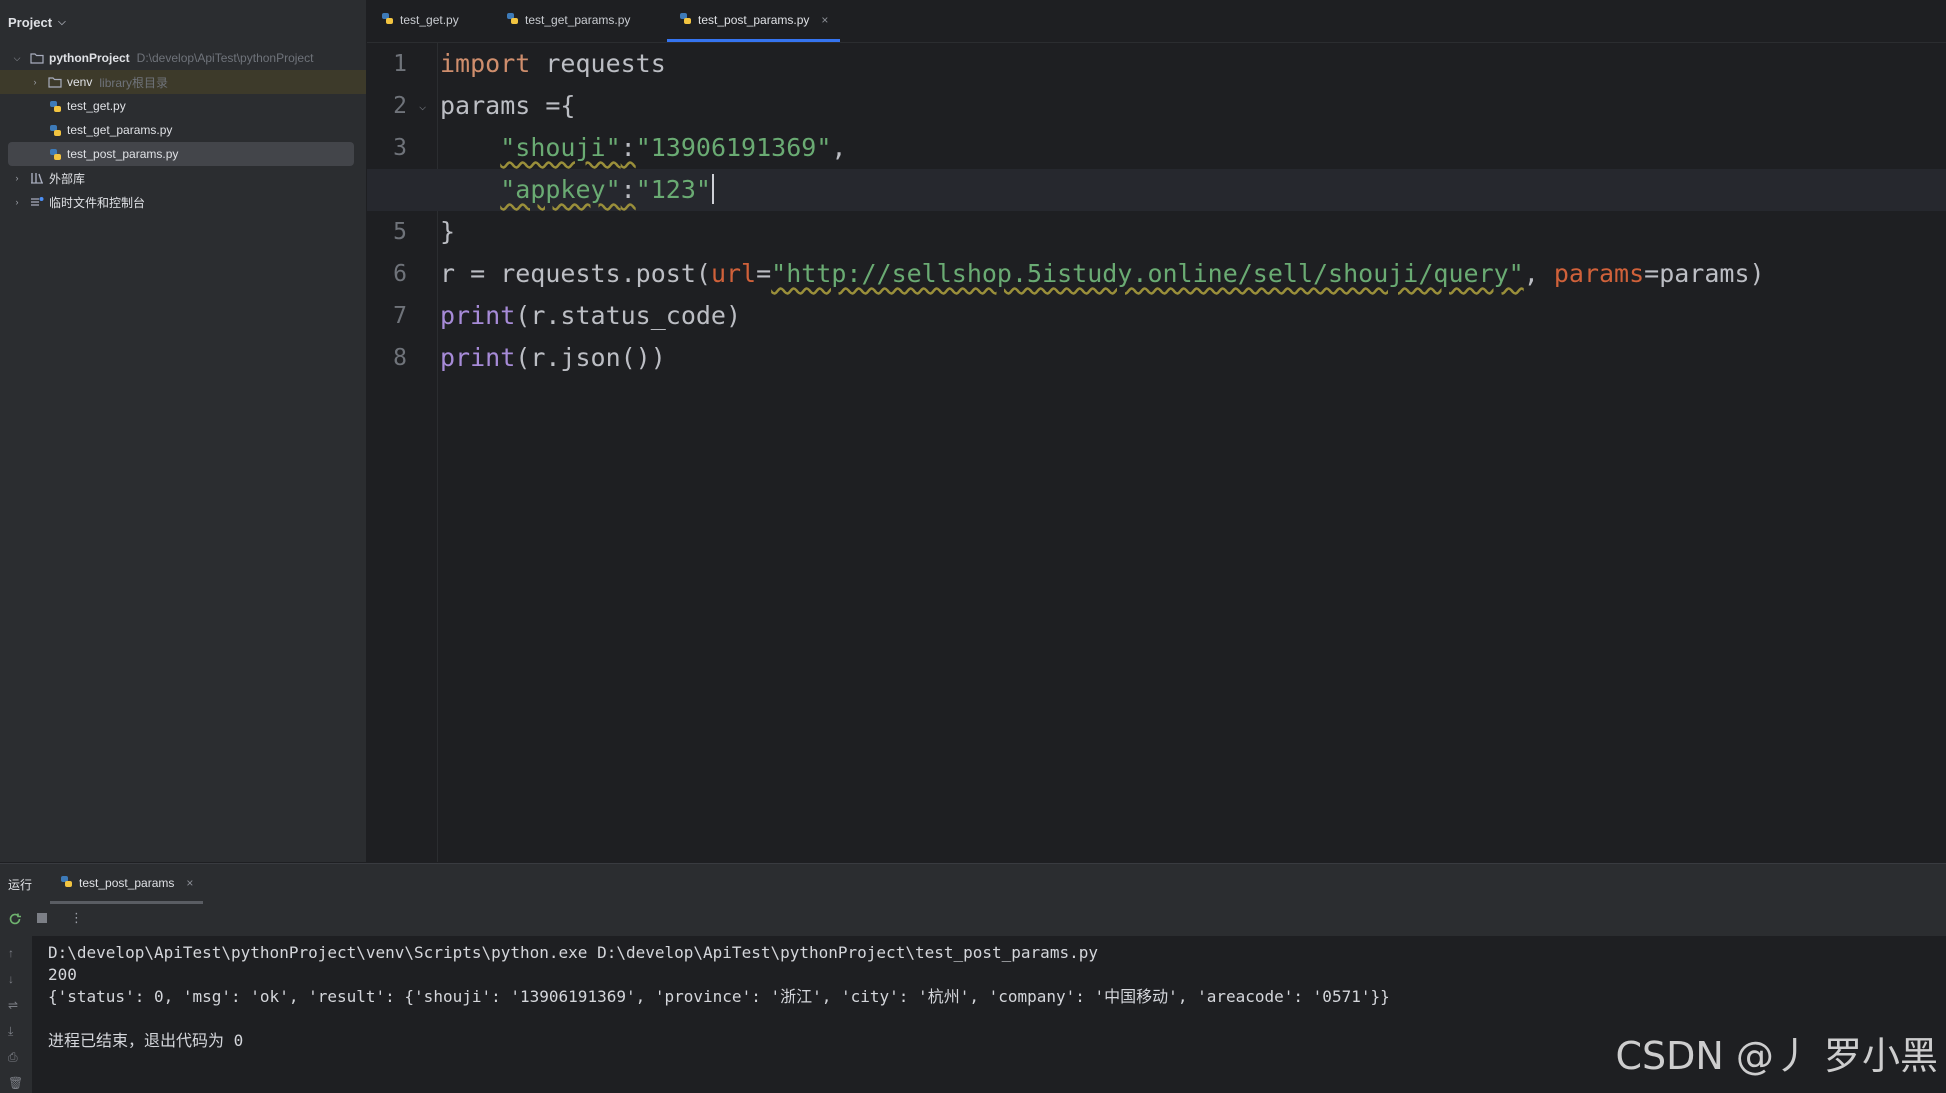 Image resolution: width=1946 pixels, height=1093 pixels. I want to click on run-panel-title: 运行, so click(20, 885).